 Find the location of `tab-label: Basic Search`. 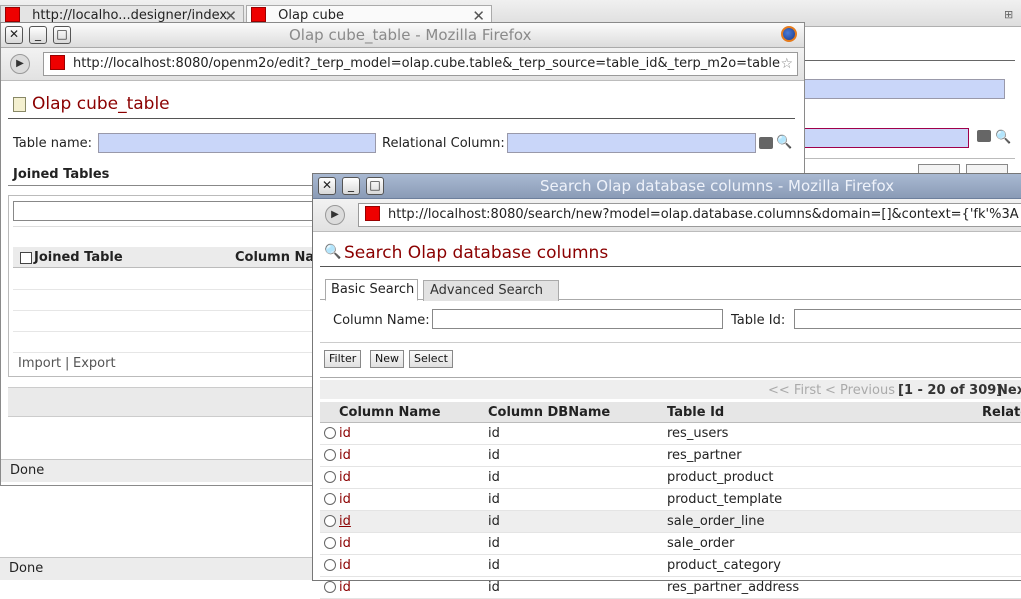

tab-label: Basic Search is located at coordinates (373, 289).